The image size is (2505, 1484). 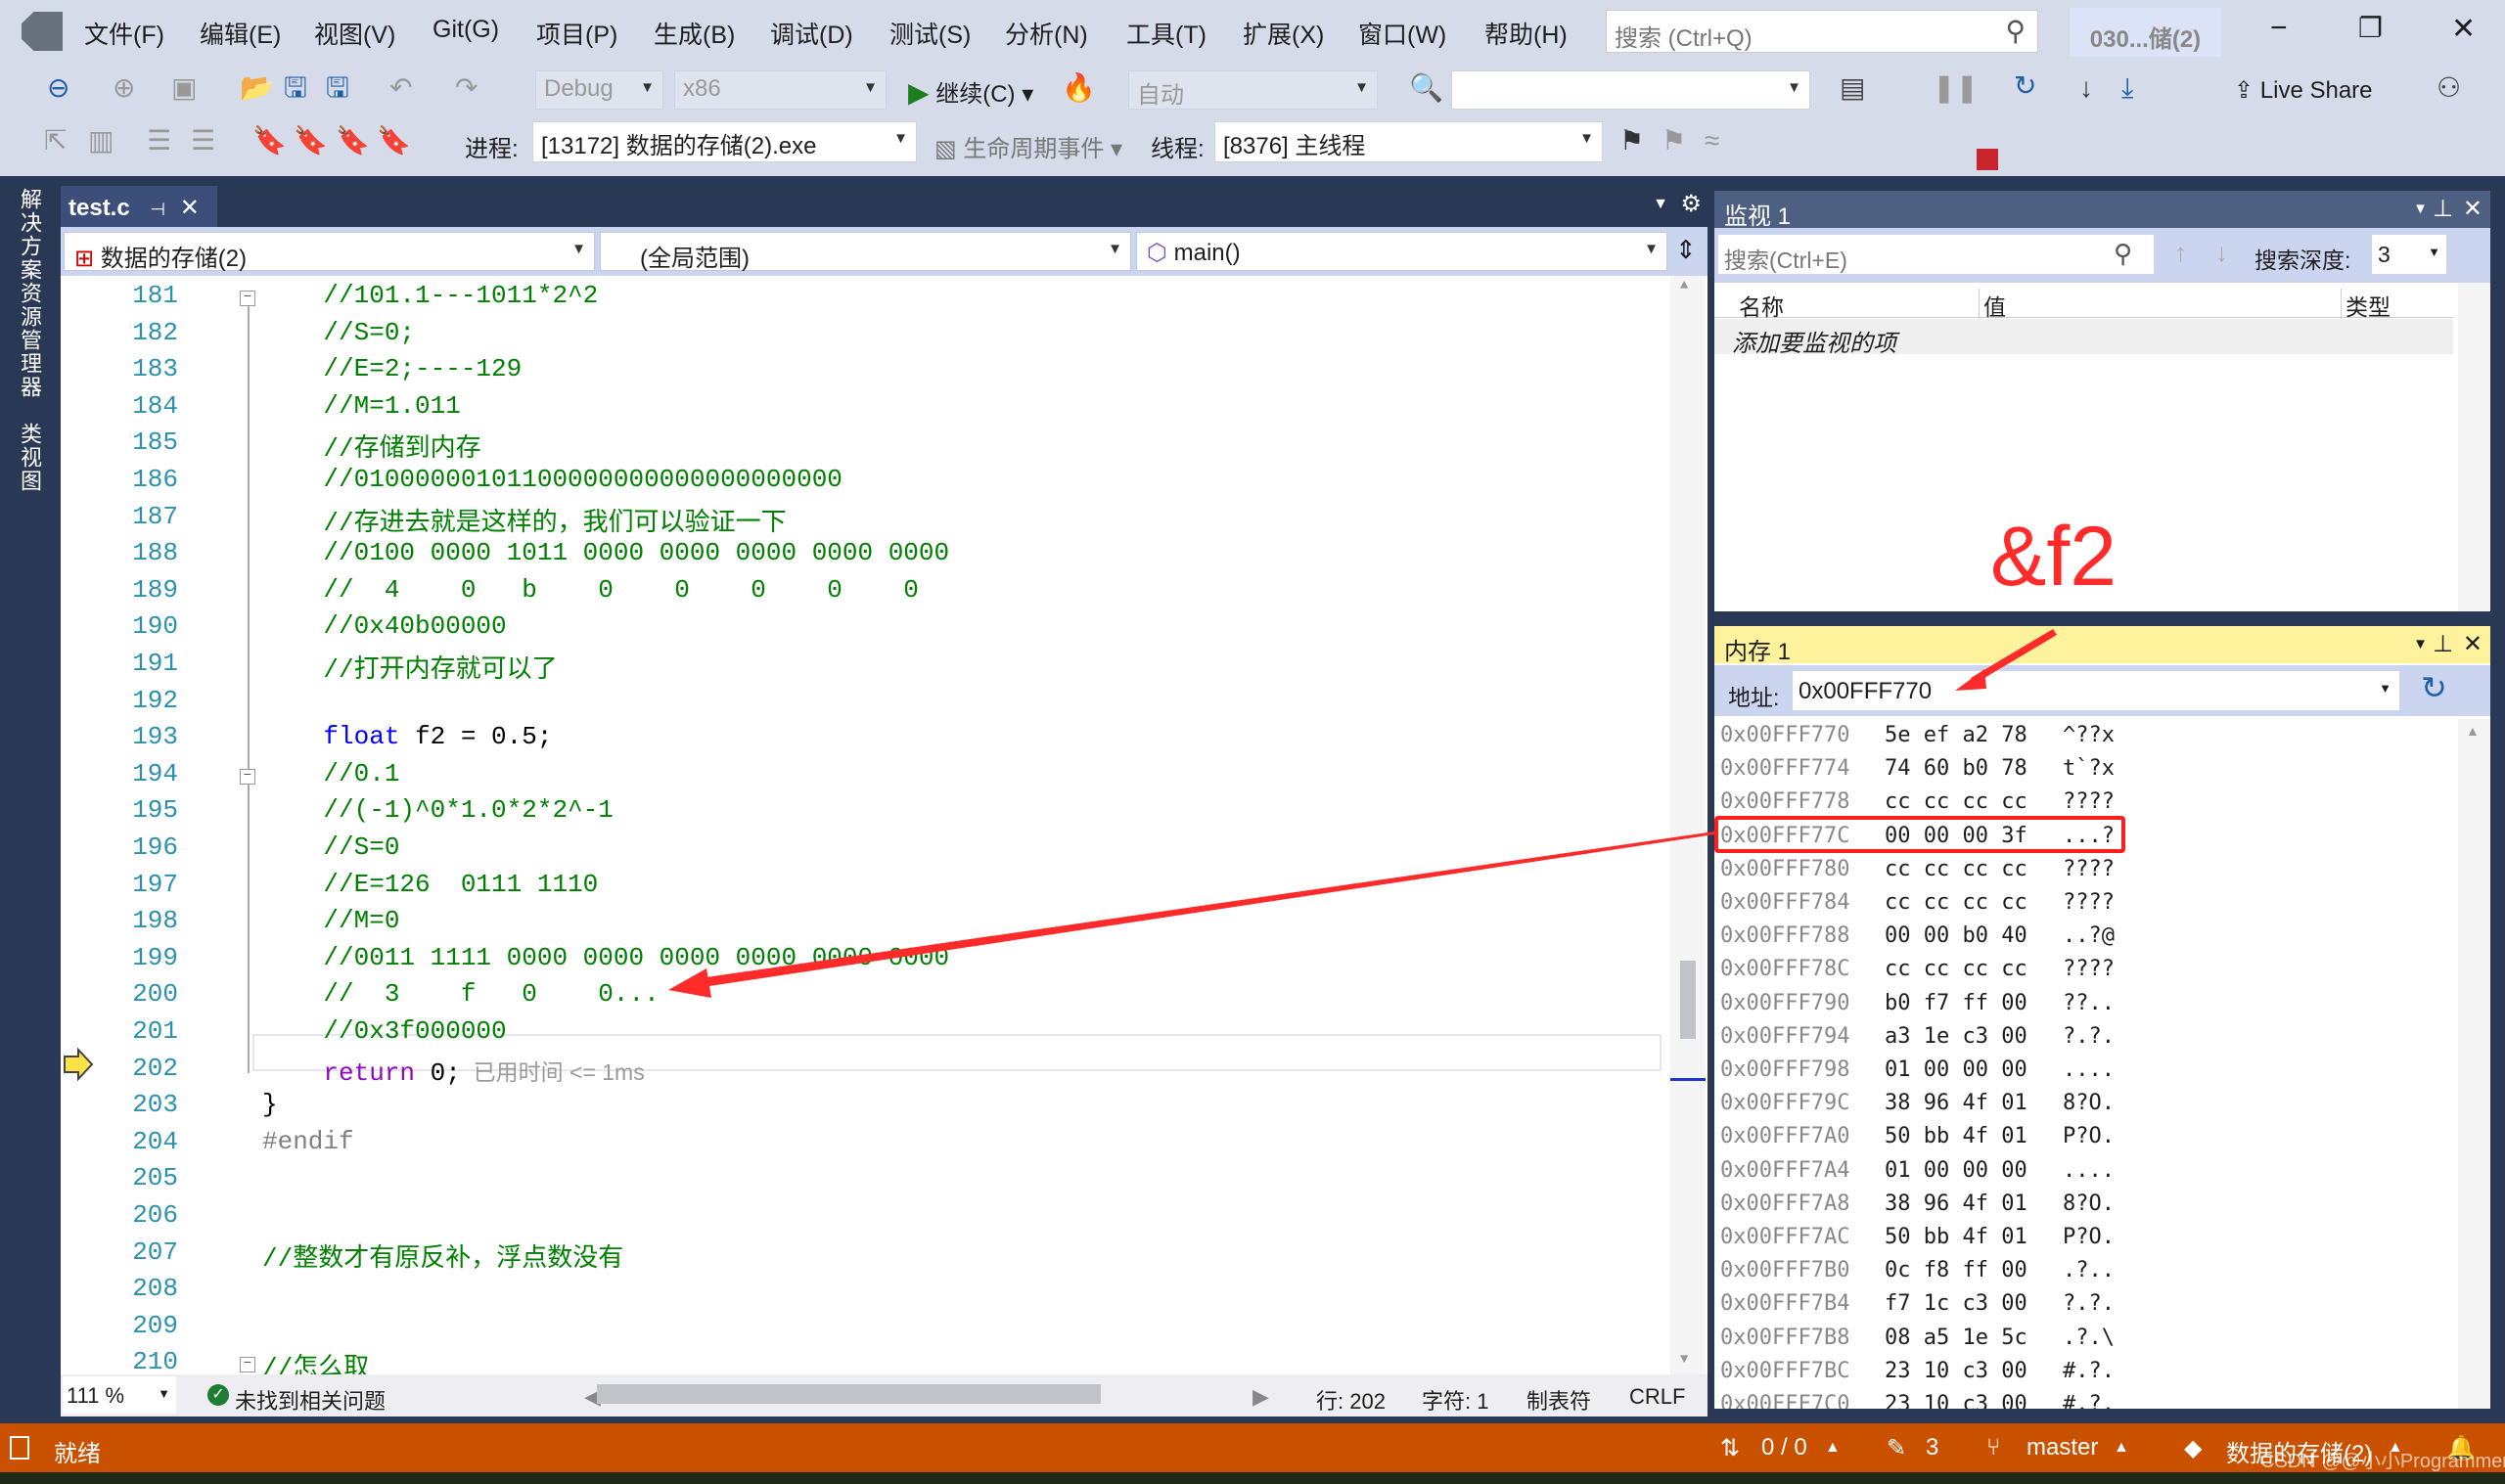 What do you see at coordinates (1932, 1448) in the screenshot?
I see `changes-count: 3` at bounding box center [1932, 1448].